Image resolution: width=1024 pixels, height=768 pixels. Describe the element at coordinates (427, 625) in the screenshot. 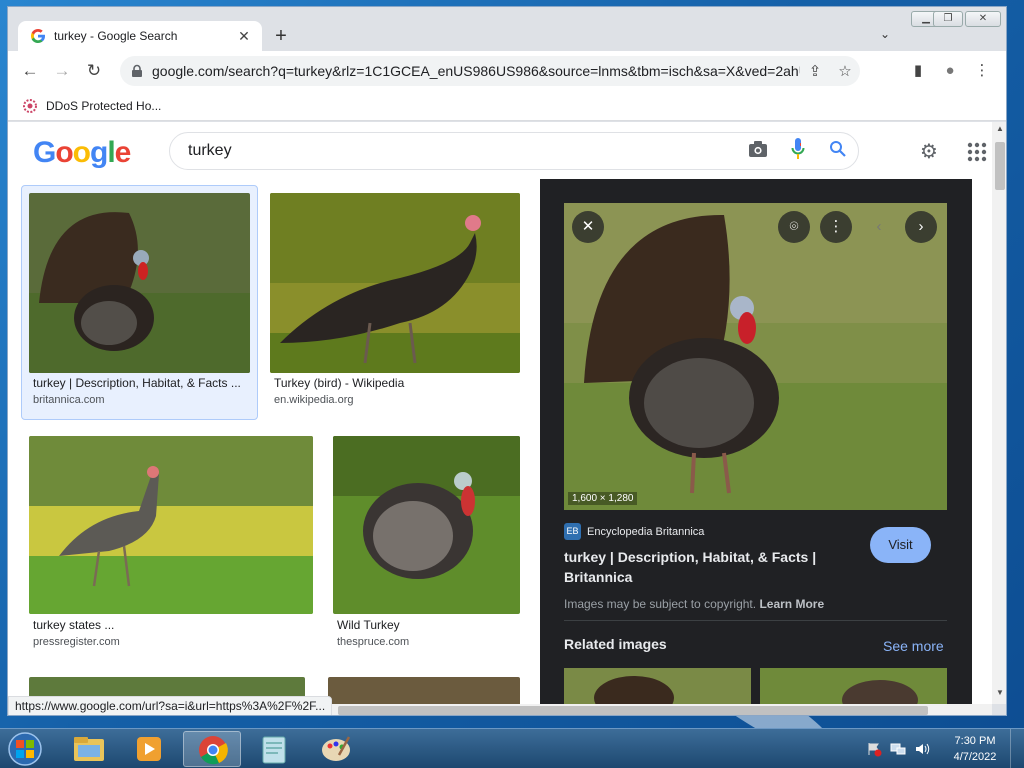

I see `result-title: Wild Turkey` at that location.